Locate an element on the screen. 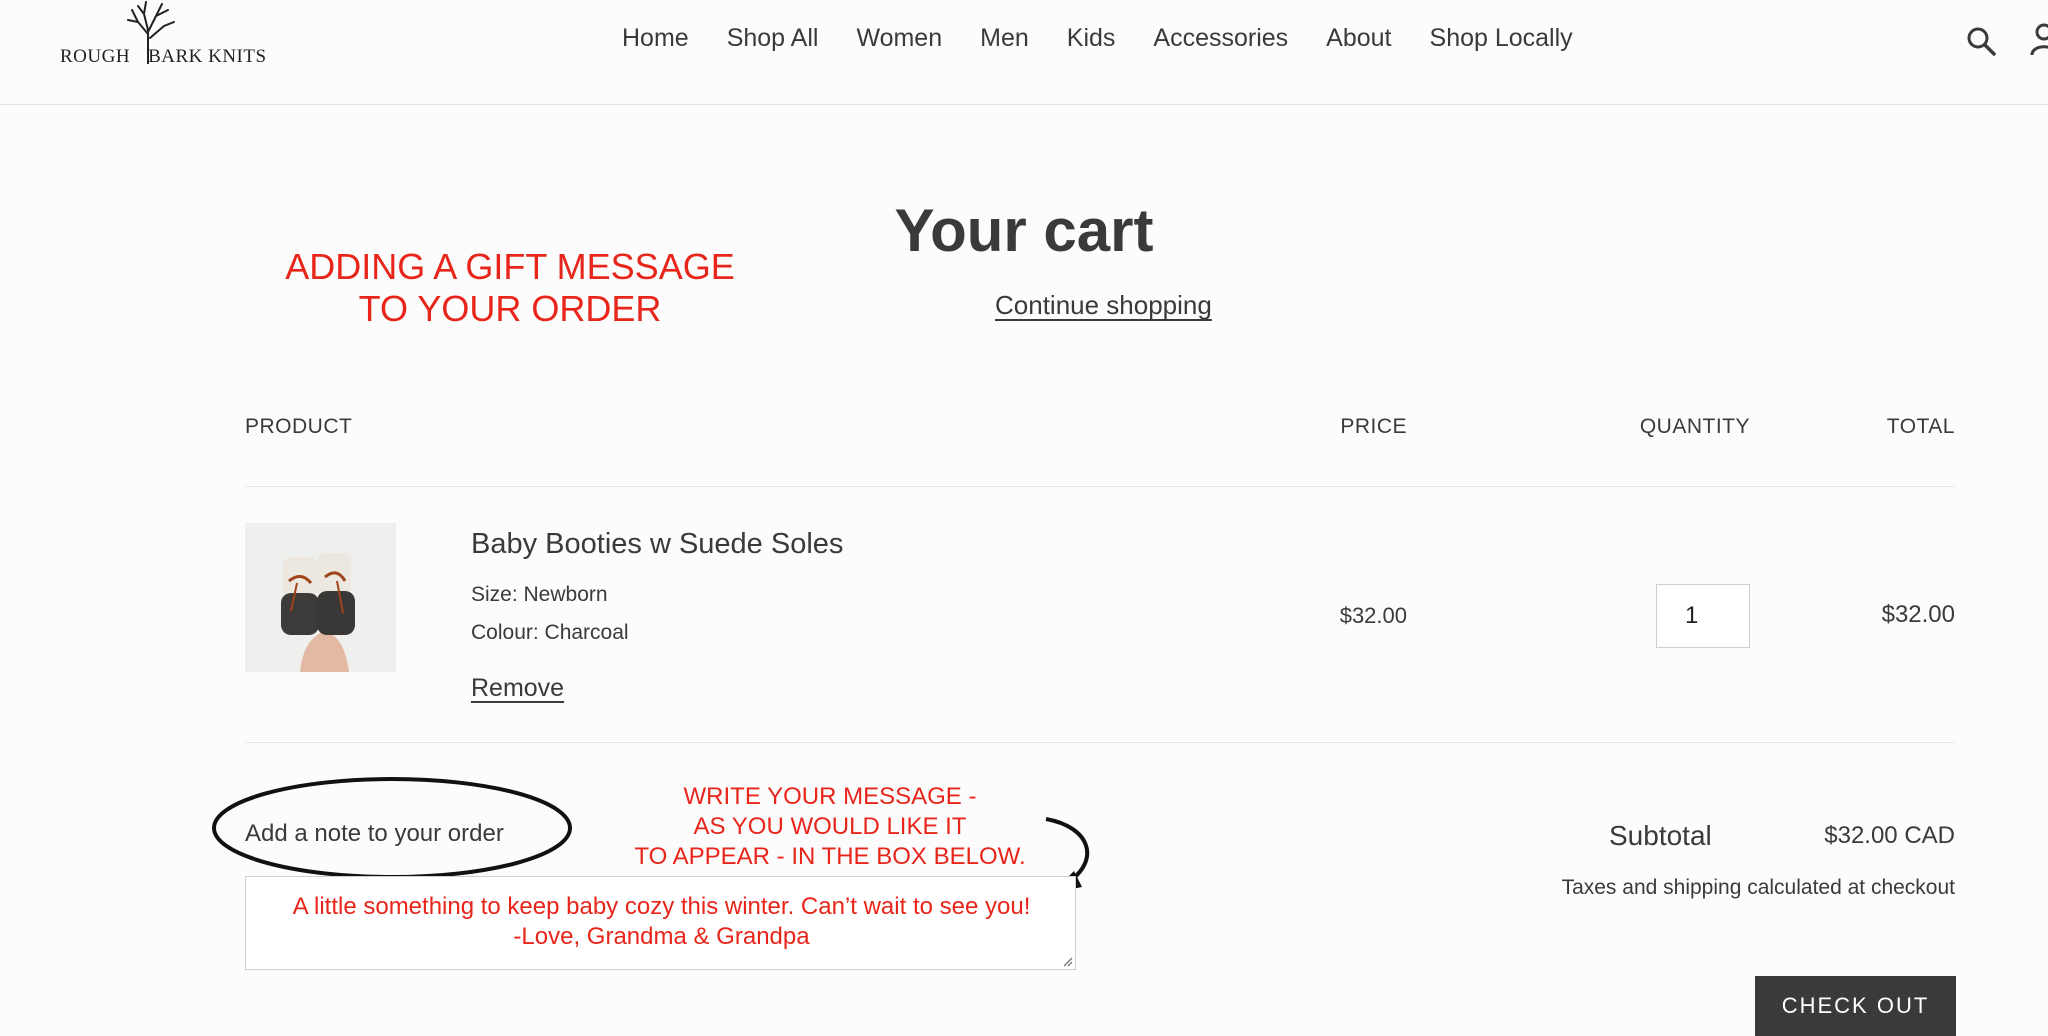 Image resolution: width=2048 pixels, height=1036 pixels. gift-message-annotation: ADDING A GIFT MESSAGE TO YOUR ORDER is located at coordinates (510, 288).